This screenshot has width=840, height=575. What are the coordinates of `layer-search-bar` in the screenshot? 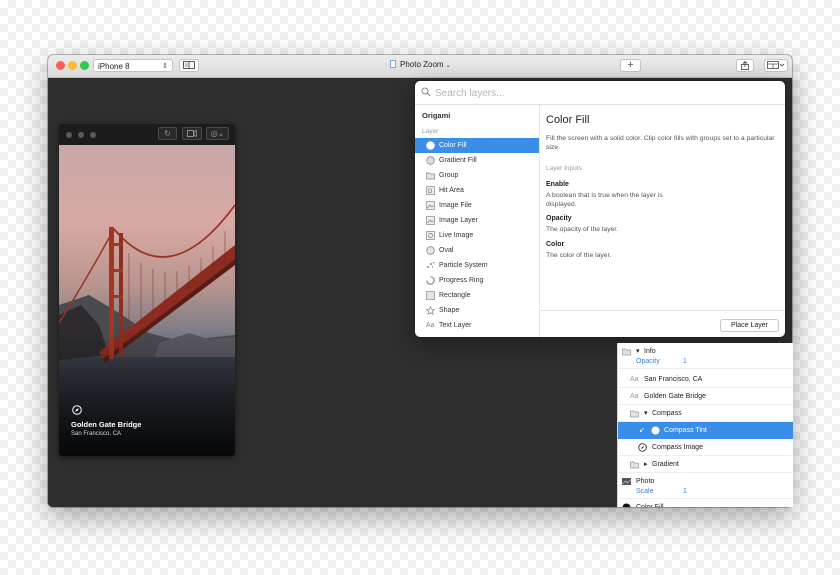 It's located at (600, 93).